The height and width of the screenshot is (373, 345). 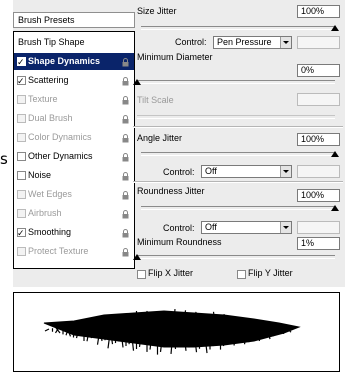 I want to click on size-jitter-label: Size Jitter, so click(x=157, y=11).